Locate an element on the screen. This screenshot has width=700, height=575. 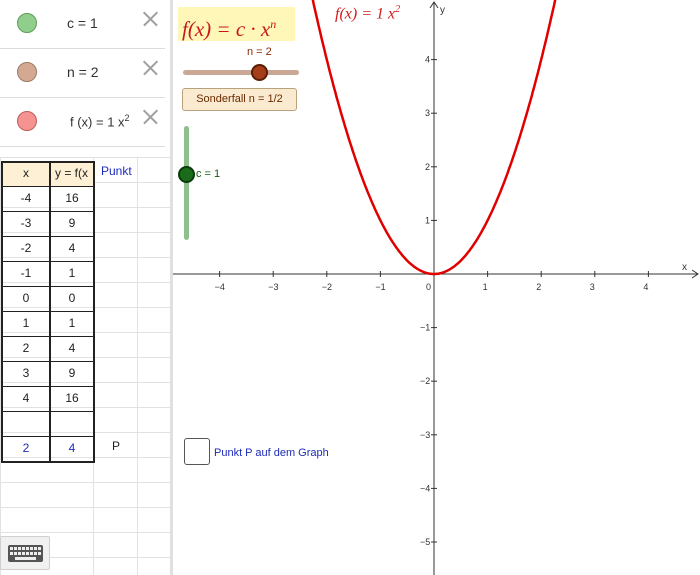
keyboard-icon is located at coordinates (25, 553).